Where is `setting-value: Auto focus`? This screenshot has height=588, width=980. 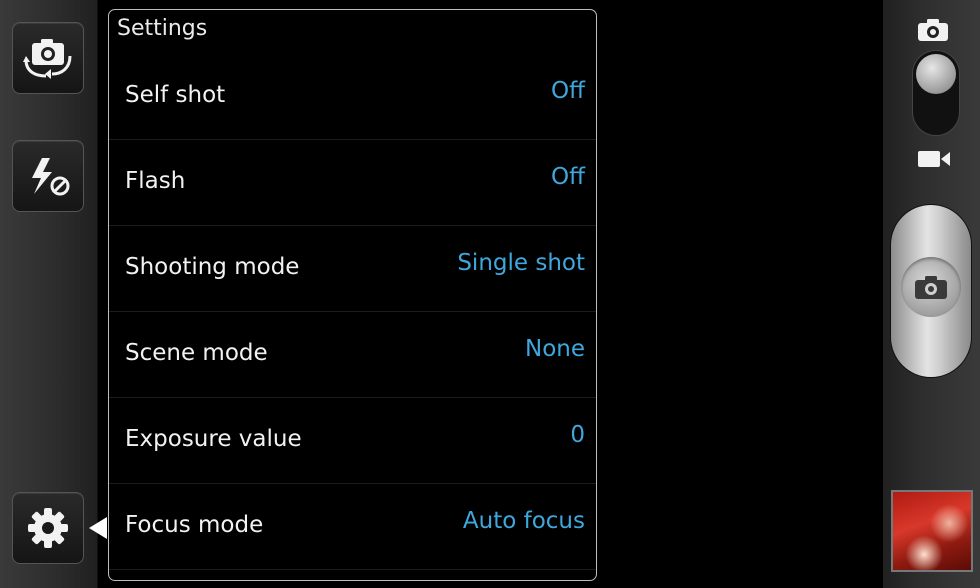 setting-value: Auto focus is located at coordinates (523, 521).